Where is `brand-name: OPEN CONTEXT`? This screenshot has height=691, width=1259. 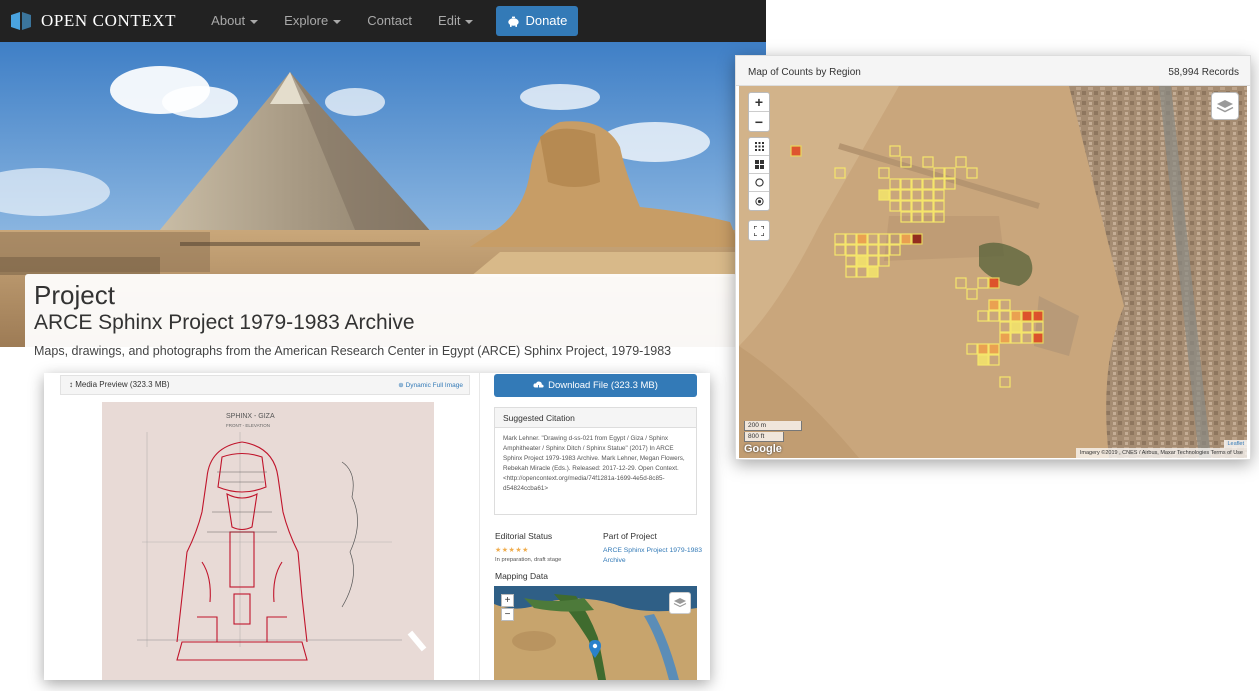
brand-name: OPEN CONTEXT is located at coordinates (109, 20).